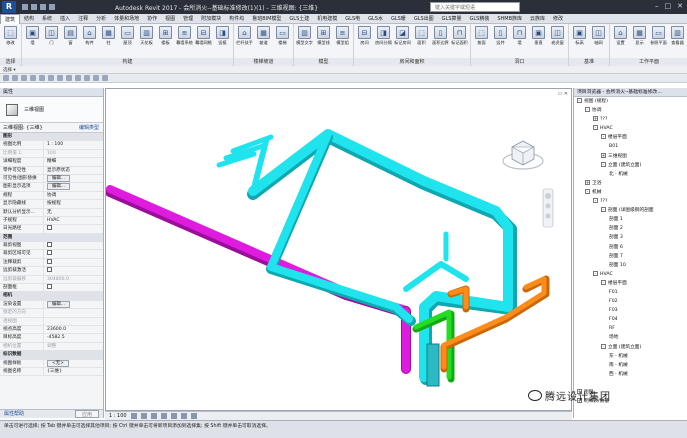  Describe the element at coordinates (562, 94) in the screenshot. I see `viewport-window-controls: ▭ ✕` at that location.